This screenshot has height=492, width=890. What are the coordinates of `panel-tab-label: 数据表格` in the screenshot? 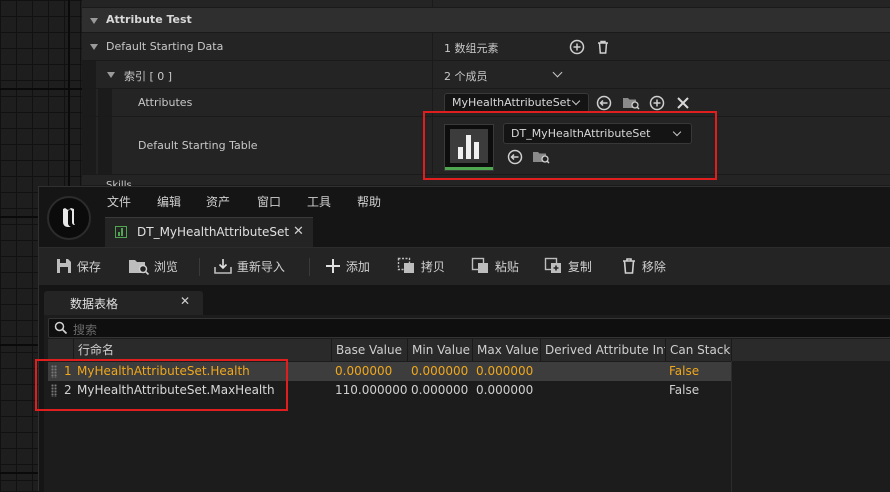 It's located at (94, 304).